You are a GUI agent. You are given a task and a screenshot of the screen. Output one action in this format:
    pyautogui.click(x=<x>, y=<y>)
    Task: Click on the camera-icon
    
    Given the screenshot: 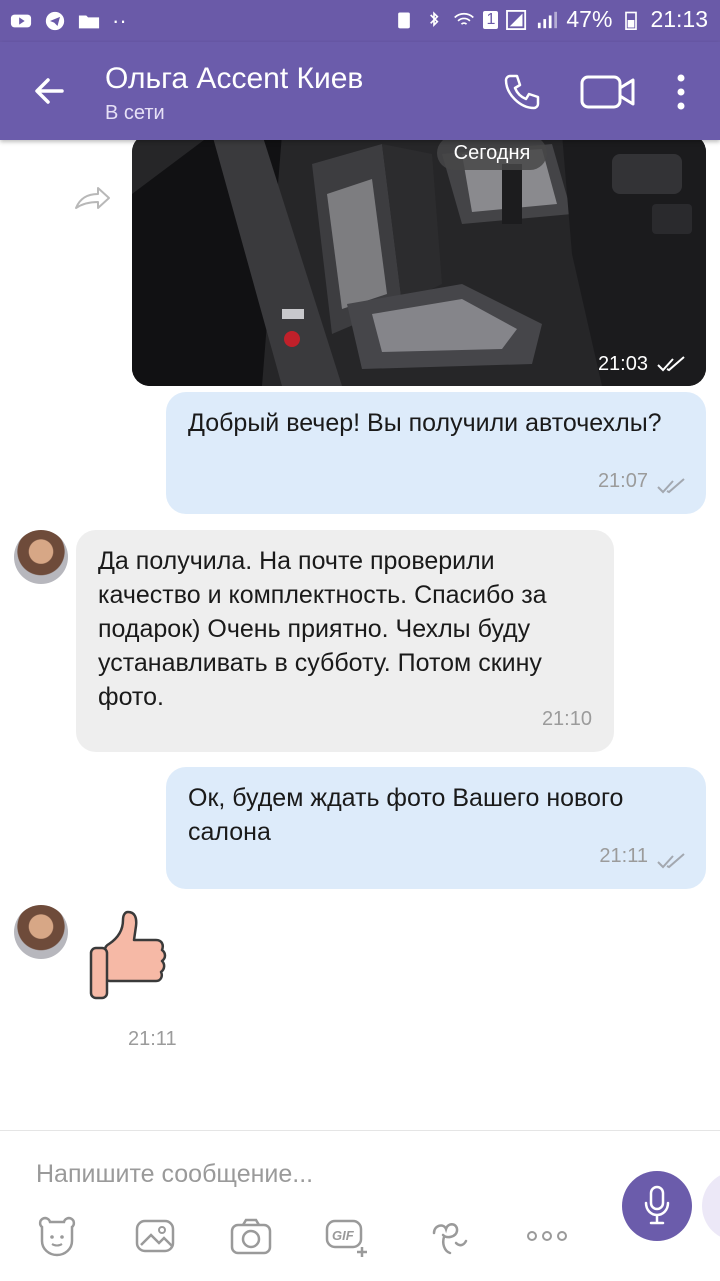 What is the action you would take?
    pyautogui.click(x=251, y=1236)
    